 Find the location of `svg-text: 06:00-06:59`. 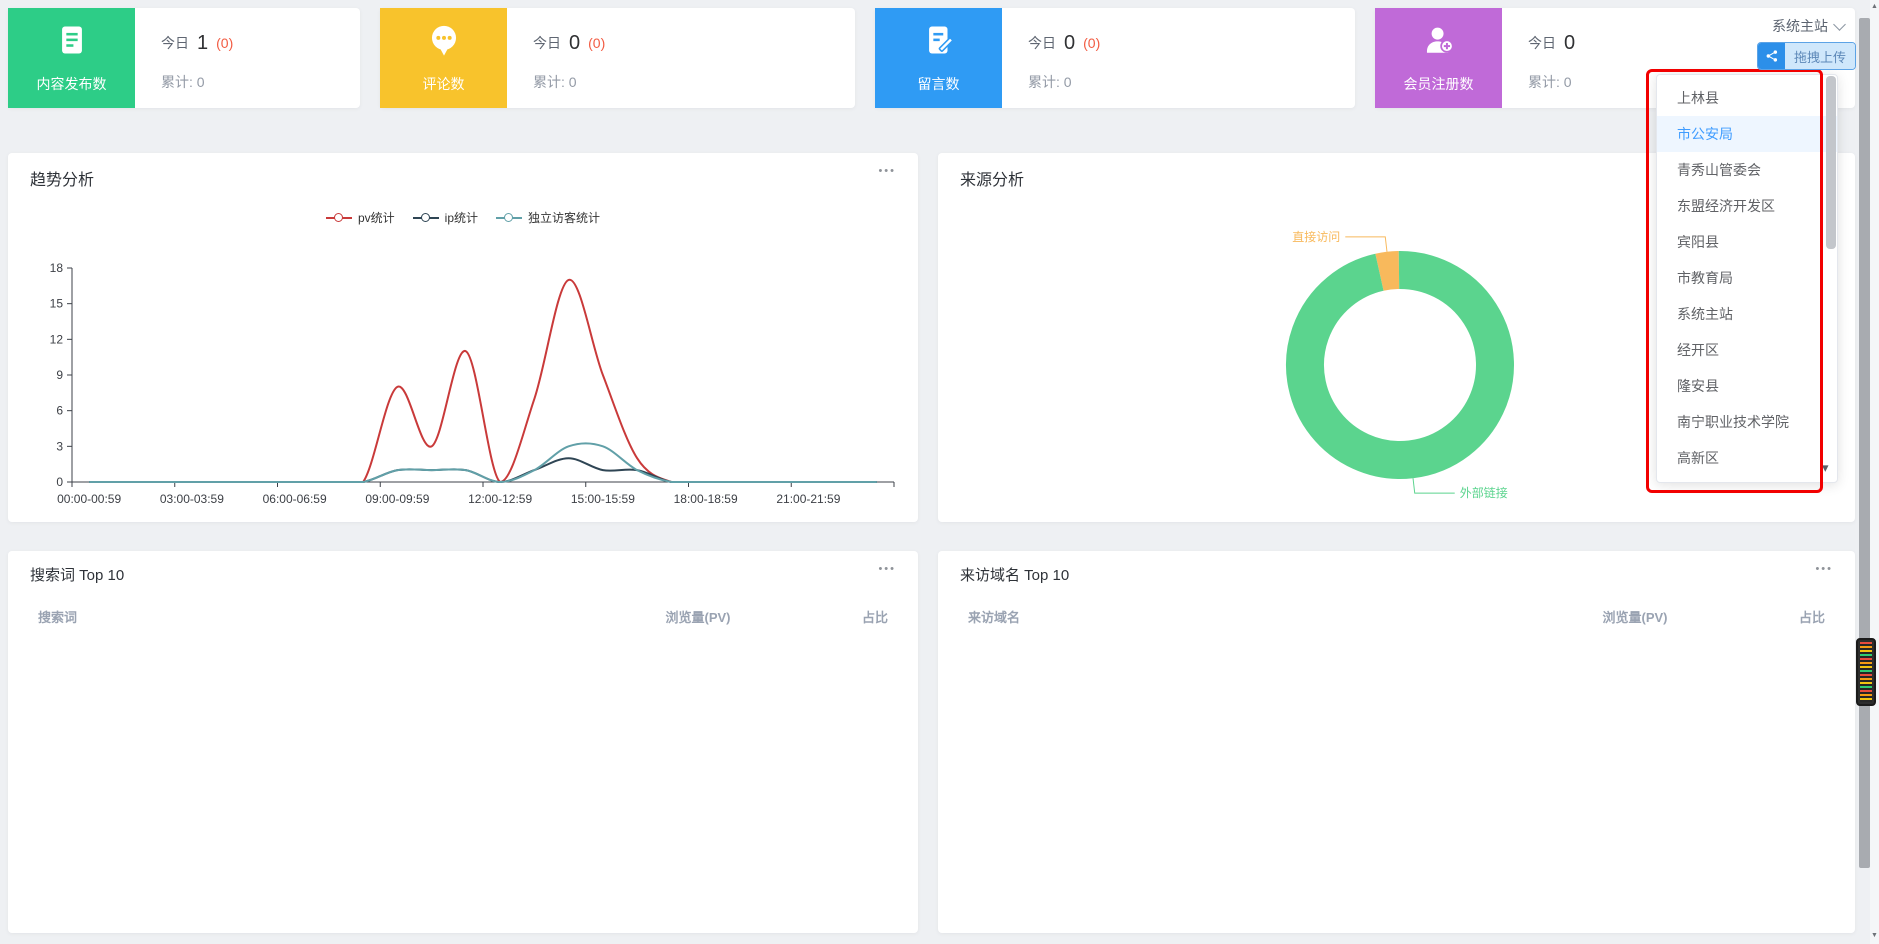

svg-text: 06:00-06:59 is located at coordinates (295, 499).